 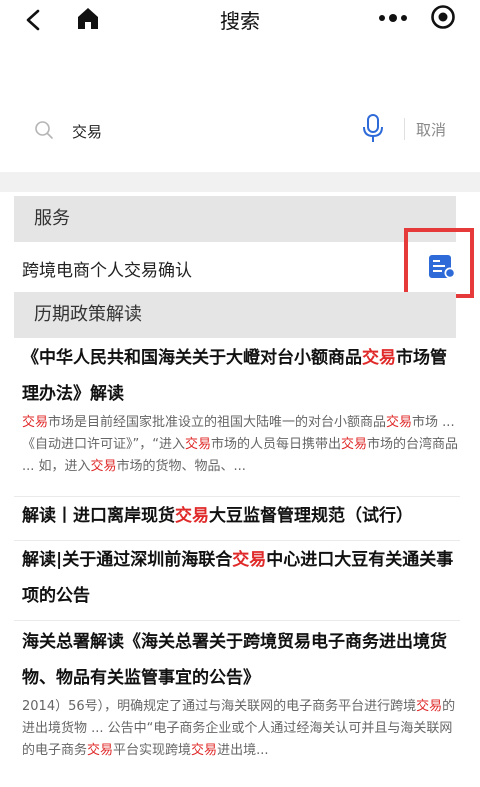 I want to click on search-input, so click(x=212, y=131).